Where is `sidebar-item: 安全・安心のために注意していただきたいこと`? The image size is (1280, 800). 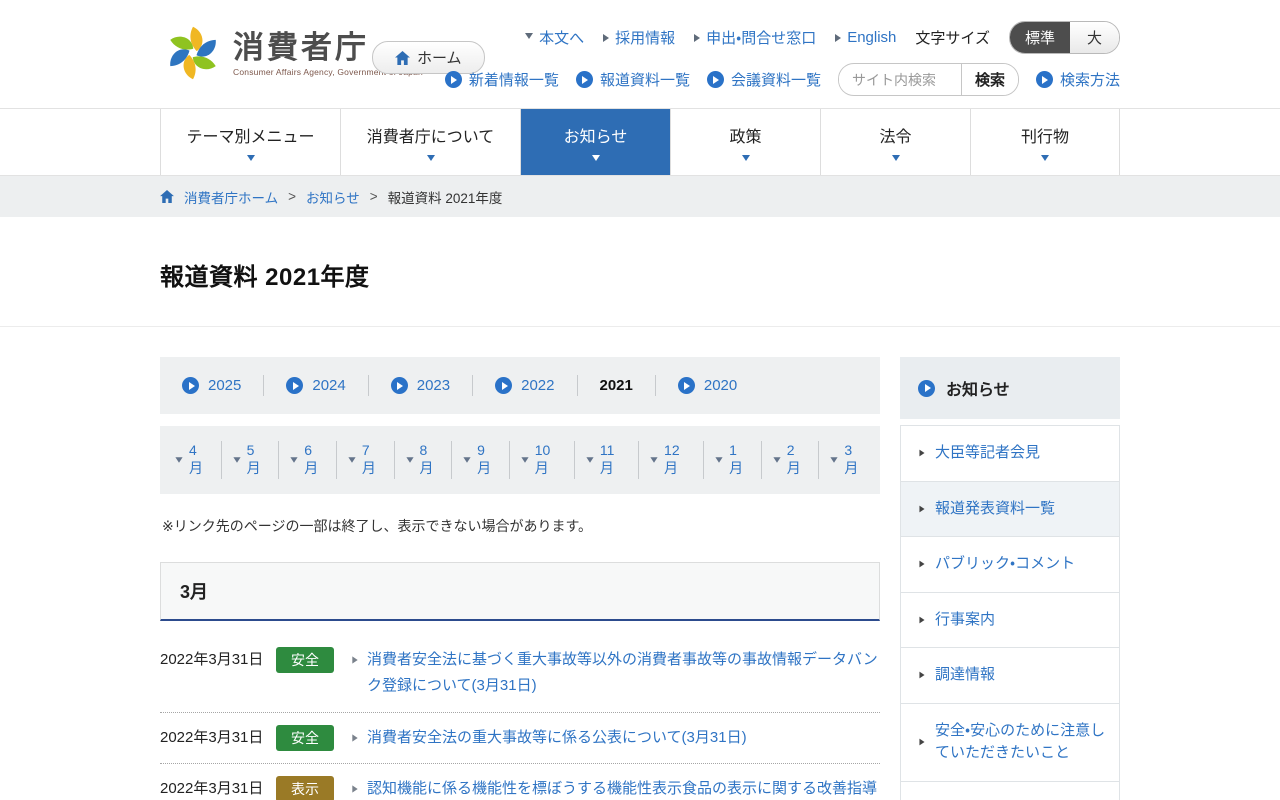 sidebar-item: 安全・安心のために注意していただきたいこと is located at coordinates (1010, 742).